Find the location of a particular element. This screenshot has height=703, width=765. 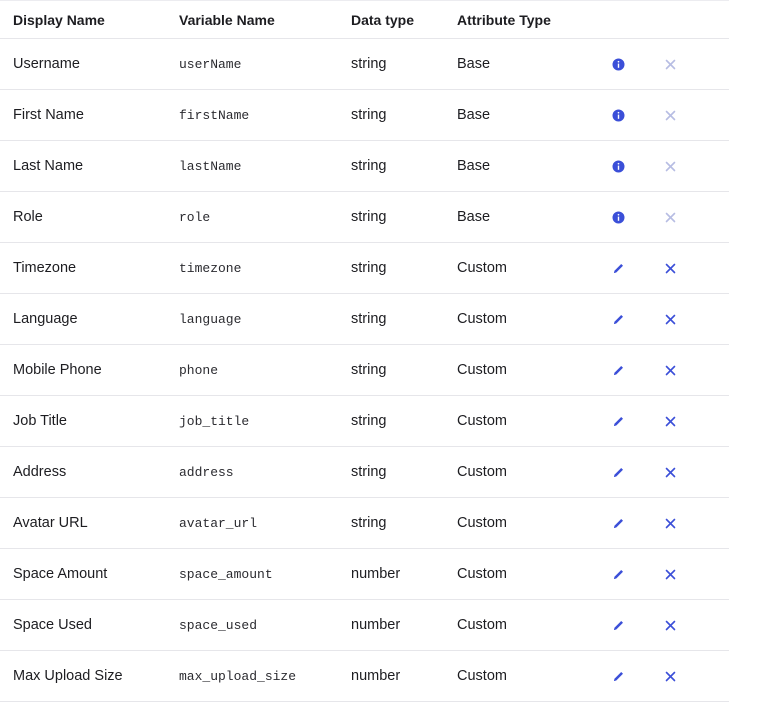

table-row: Space Amount space_amount number Custom is located at coordinates (364, 574).